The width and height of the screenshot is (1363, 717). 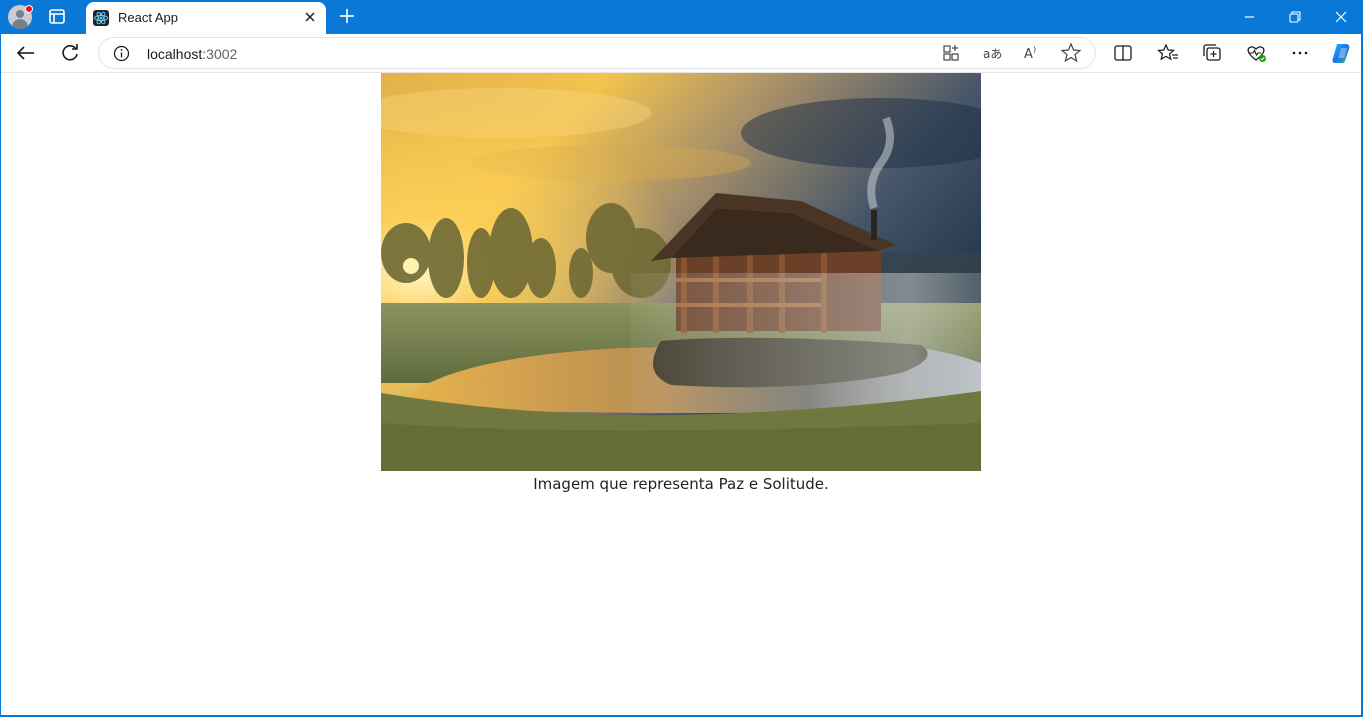 I want to click on restore-icon, so click(x=1294, y=17).